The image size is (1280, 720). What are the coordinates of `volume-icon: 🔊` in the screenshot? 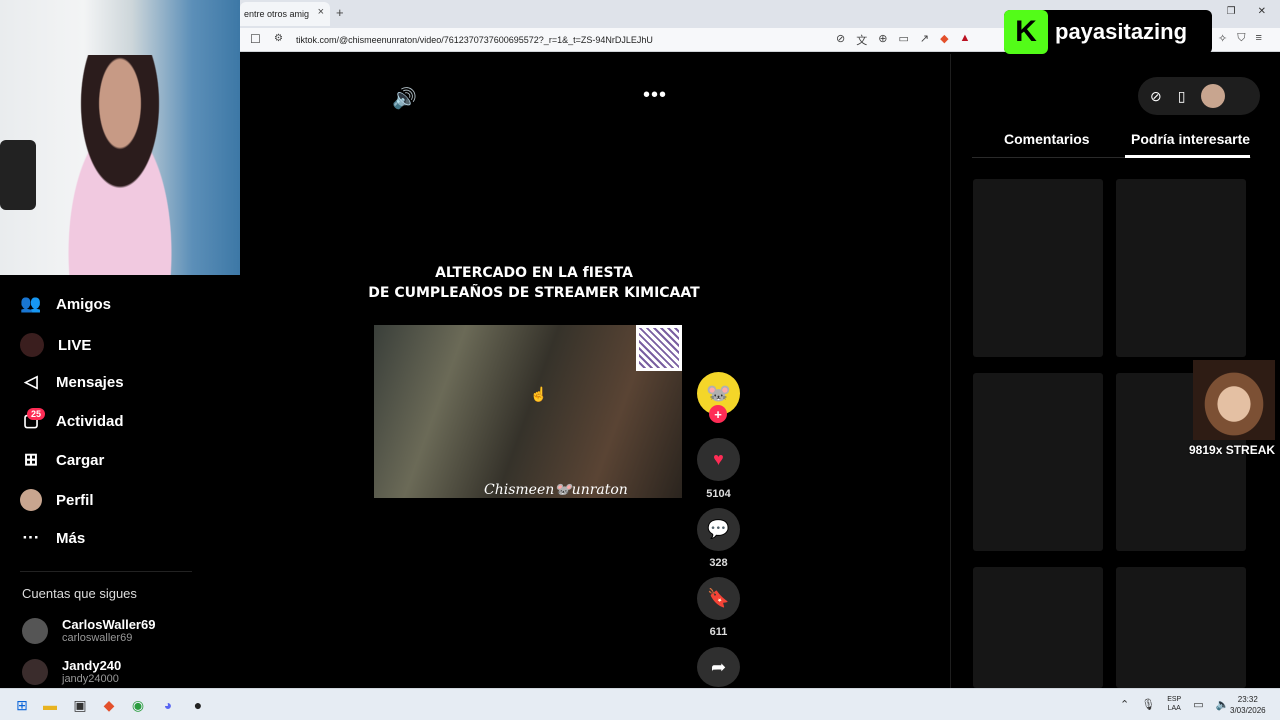 It's located at (404, 98).